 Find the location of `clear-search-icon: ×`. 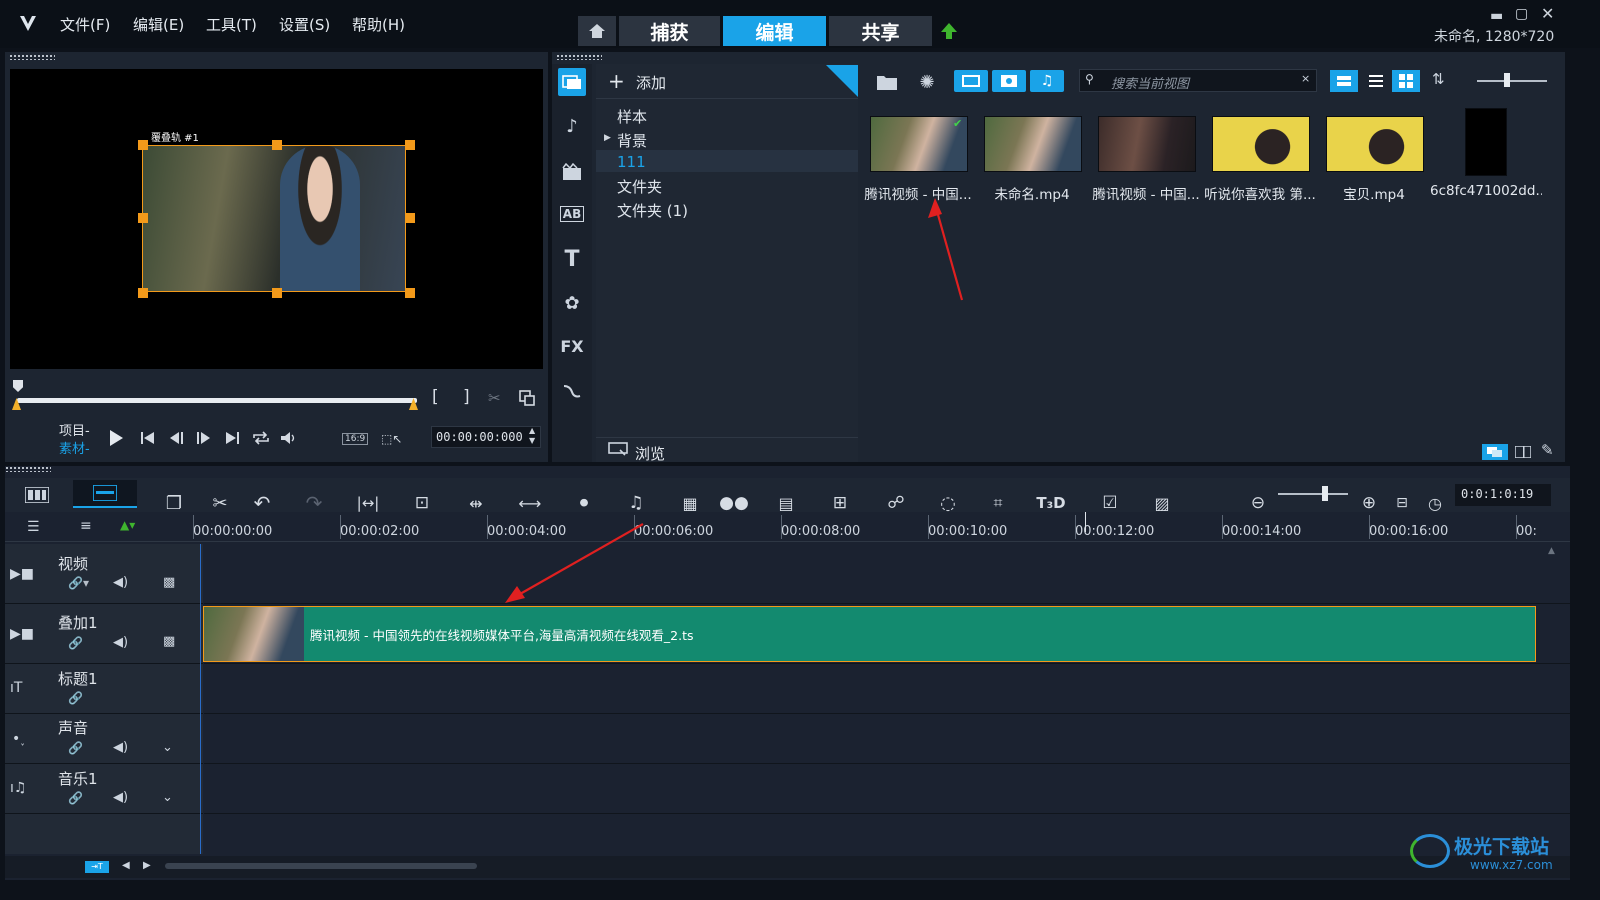

clear-search-icon: × is located at coordinates (1305, 78).